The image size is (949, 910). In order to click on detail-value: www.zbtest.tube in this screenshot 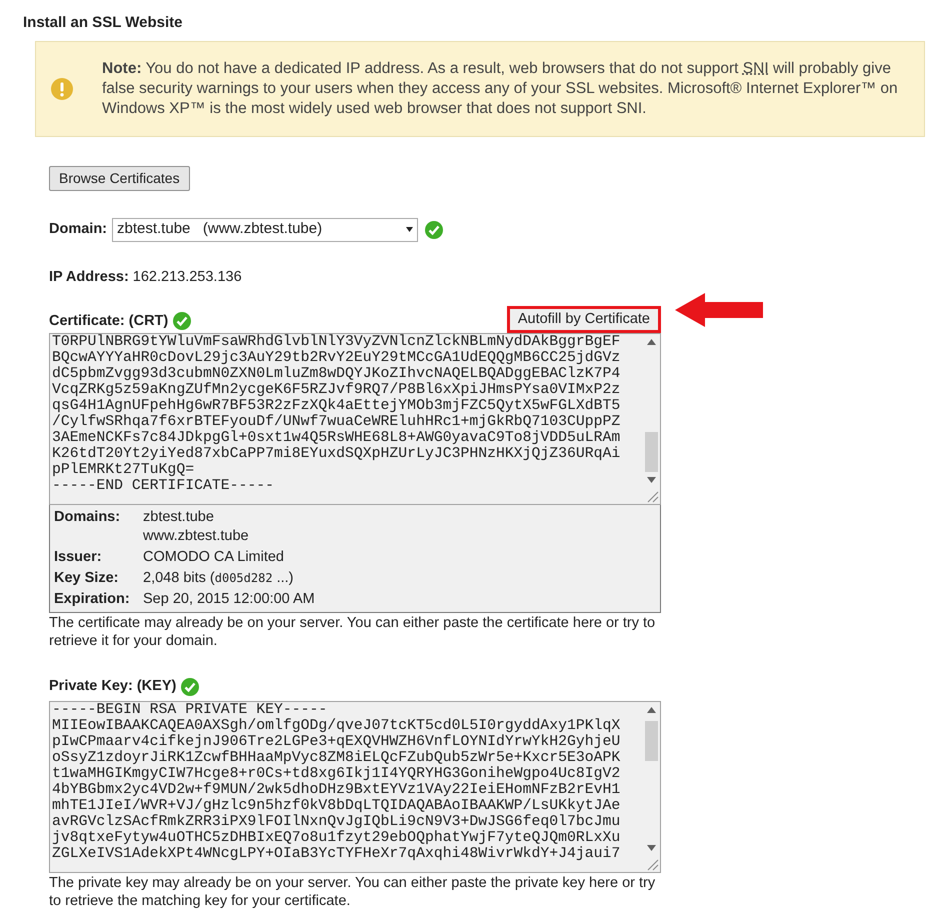, I will do `click(196, 536)`.